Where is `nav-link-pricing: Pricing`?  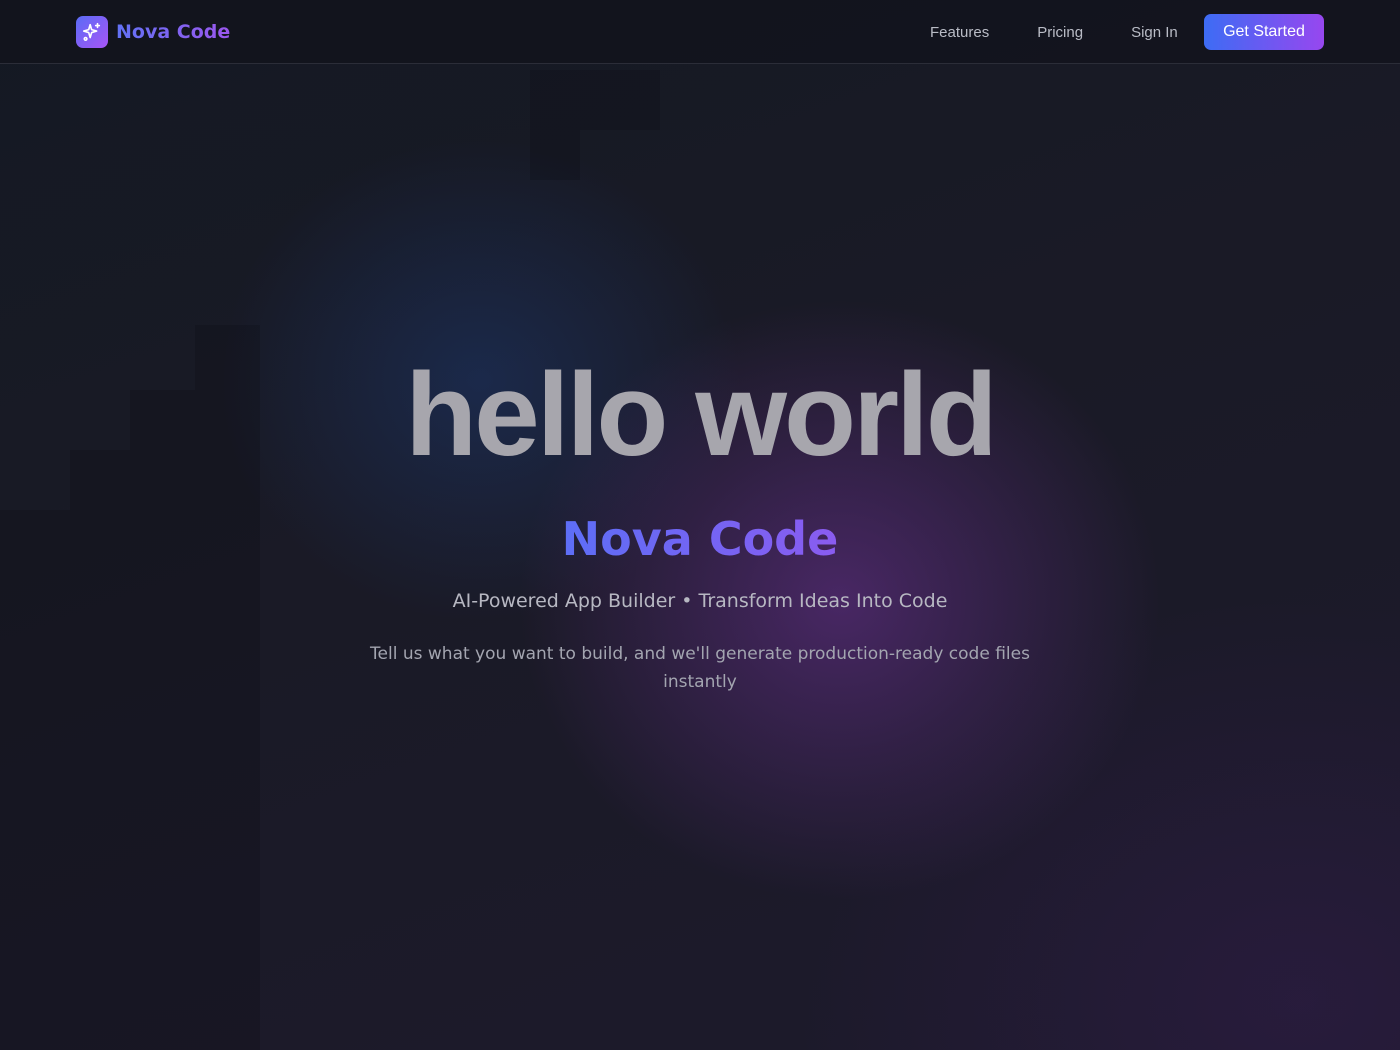 nav-link-pricing: Pricing is located at coordinates (1060, 32).